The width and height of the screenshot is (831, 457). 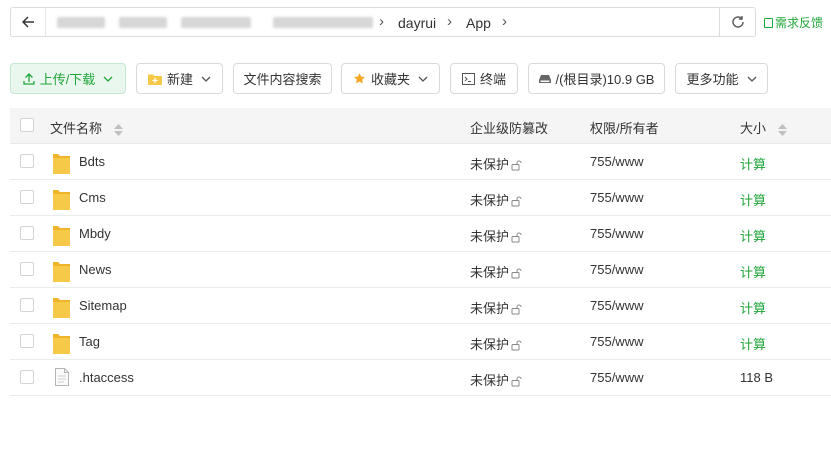 I want to click on disk-button: /(根目录)10.9 GB, so click(x=596, y=78).